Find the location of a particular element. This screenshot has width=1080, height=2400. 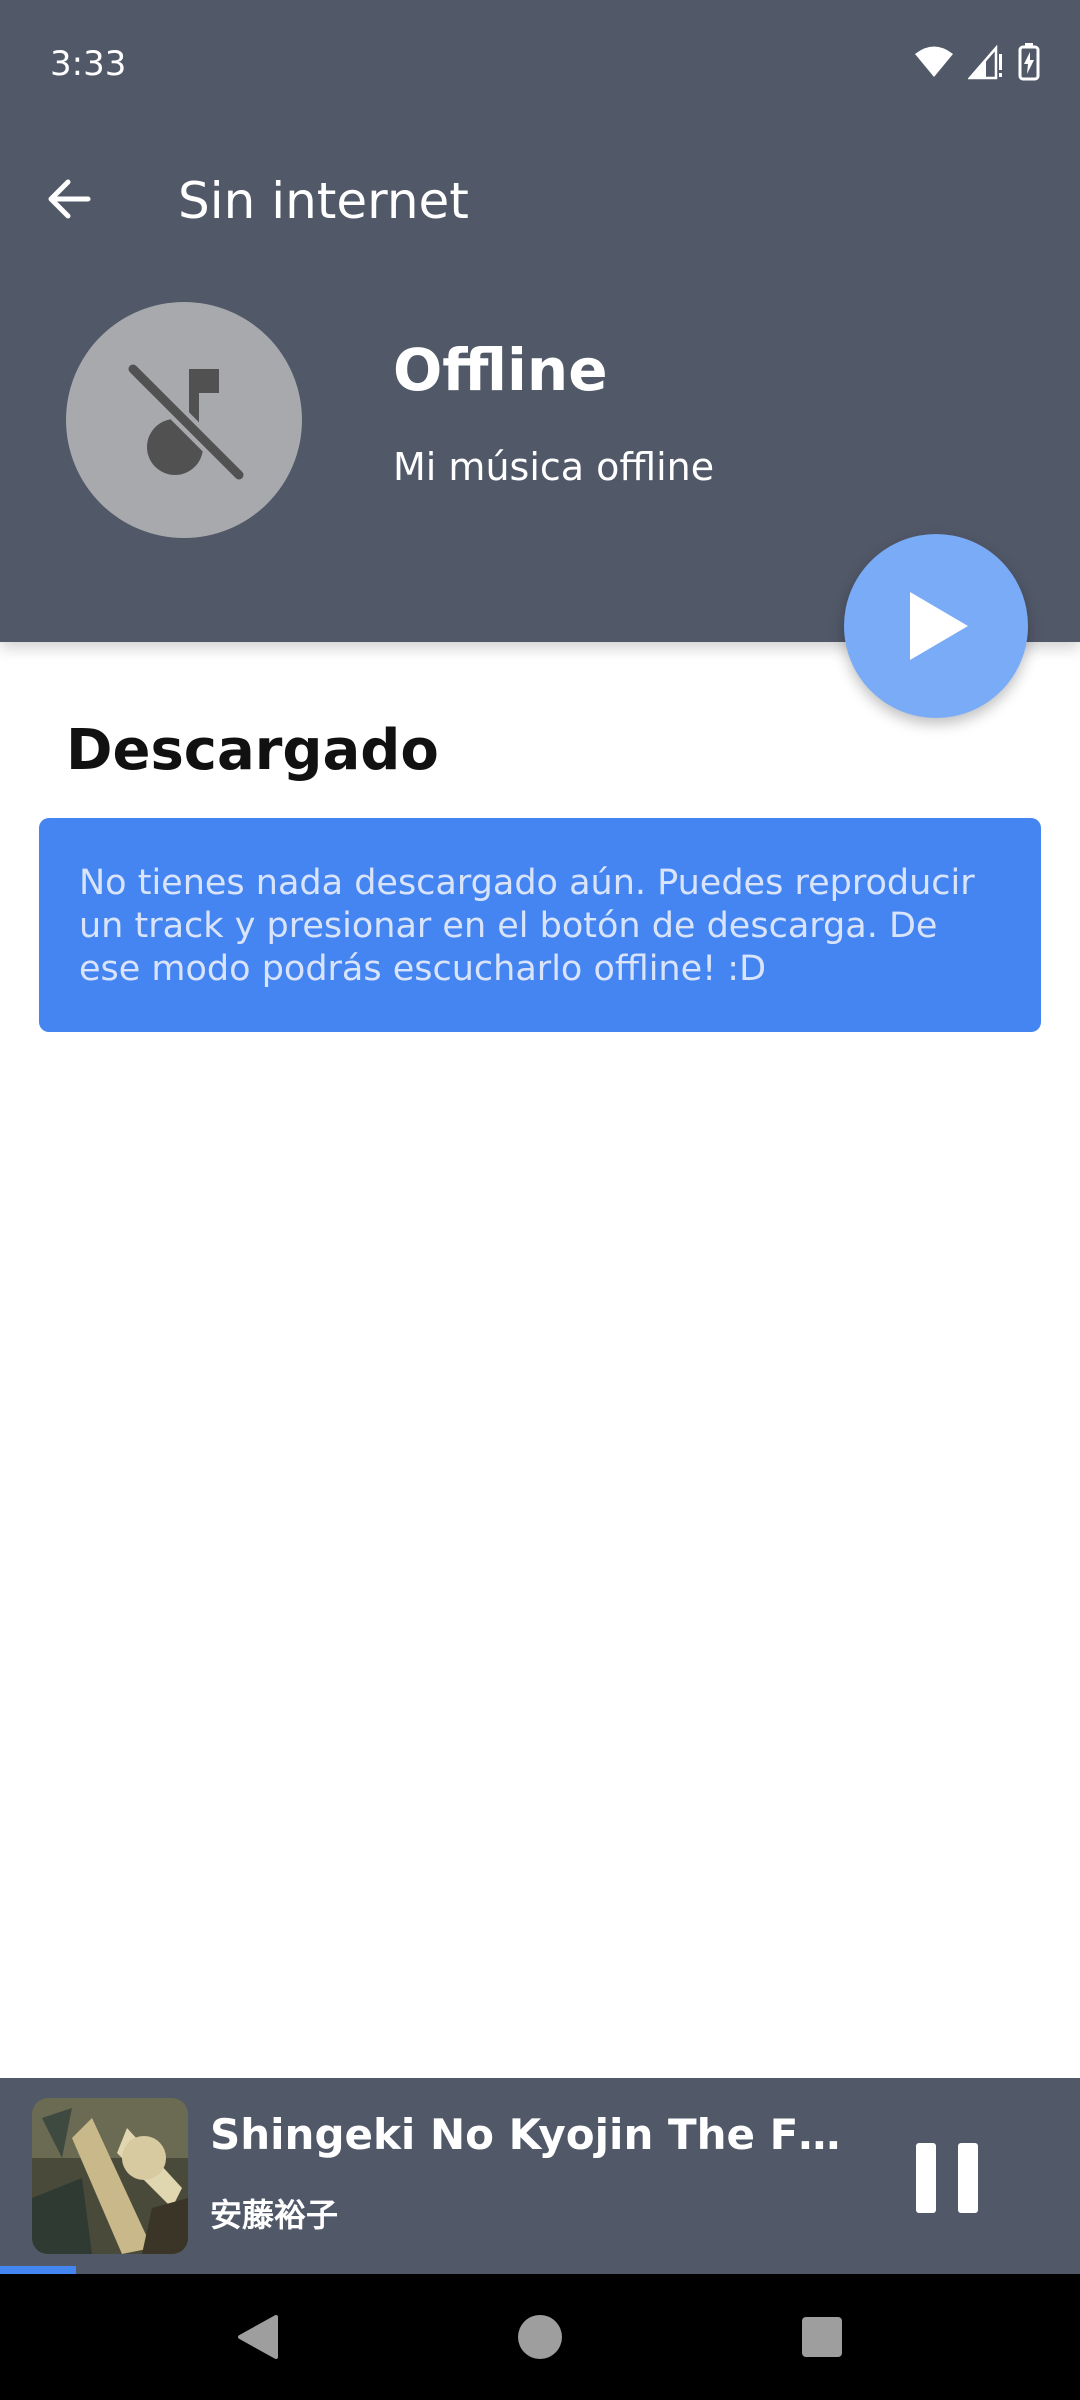

mini-player: Shingeki No Kyojin The Final Season 安藤裕子 is located at coordinates (540, 2176).